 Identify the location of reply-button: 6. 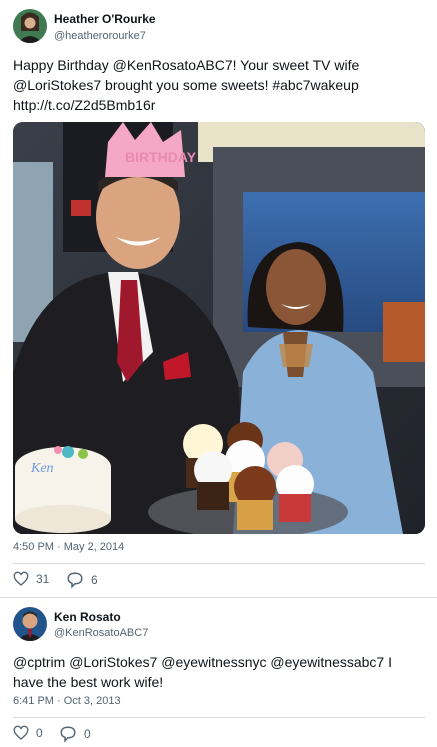
(82, 580).